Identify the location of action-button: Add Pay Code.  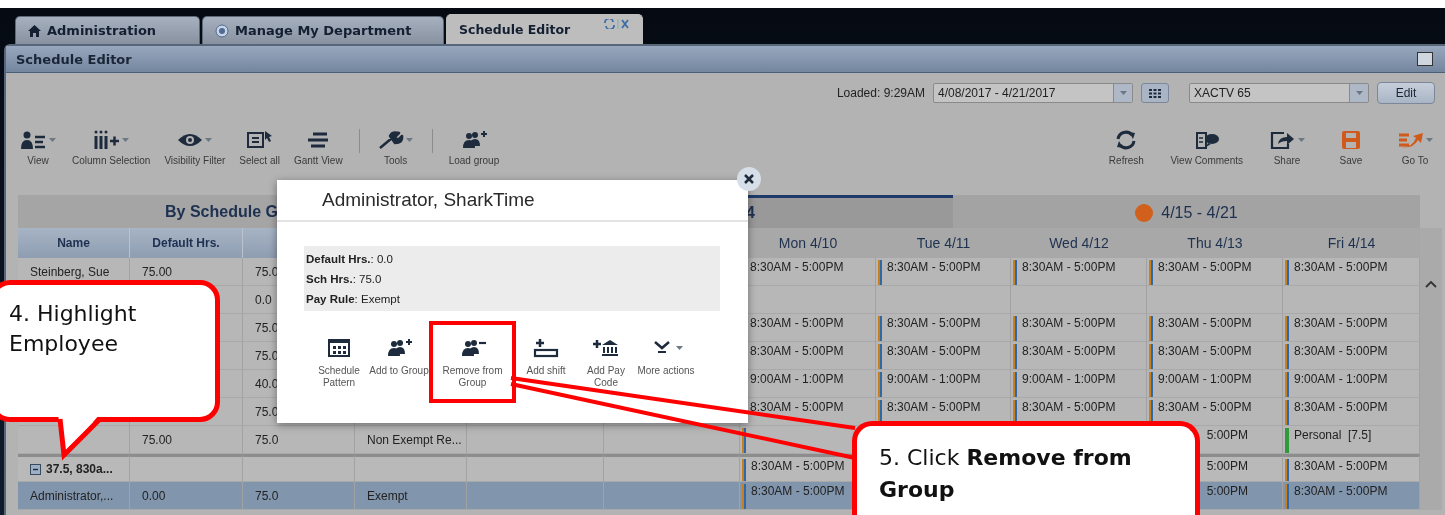
(606, 363).